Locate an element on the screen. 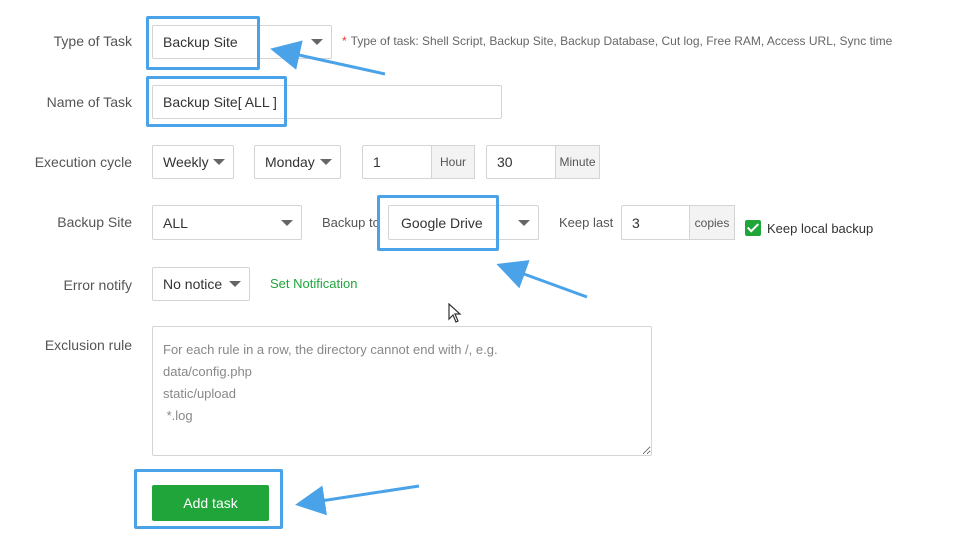 This screenshot has height=547, width=977. set-notification-link: Set Notification is located at coordinates (313, 283).